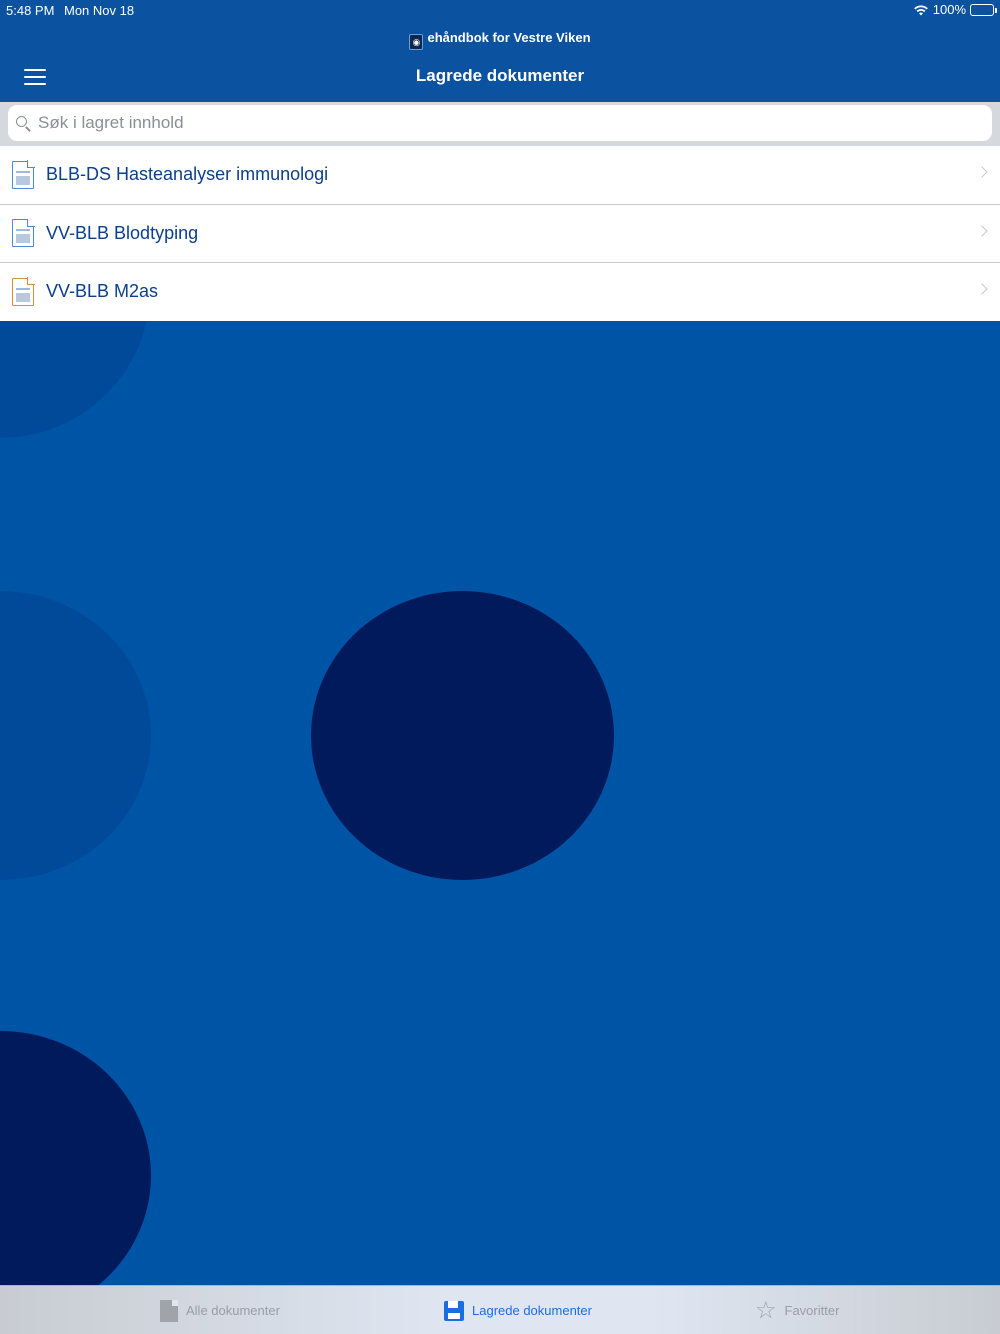 This screenshot has width=1000, height=1334. I want to click on document-title: VV-BLB M2as, so click(102, 291).